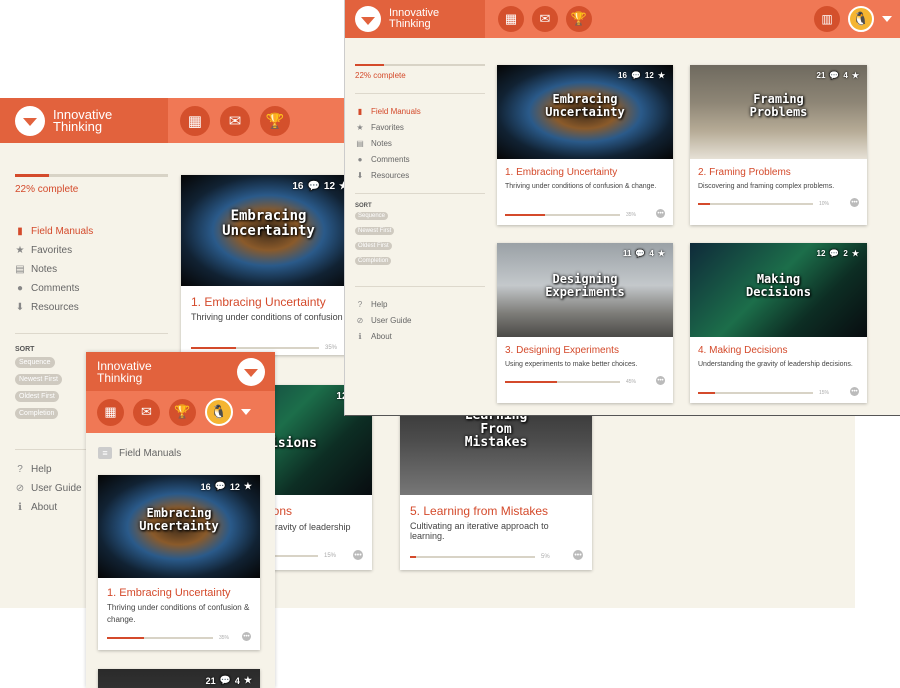 The image size is (900, 688). Describe the element at coordinates (47, 189) in the screenshot. I see `progress-label: 22% complete` at that location.